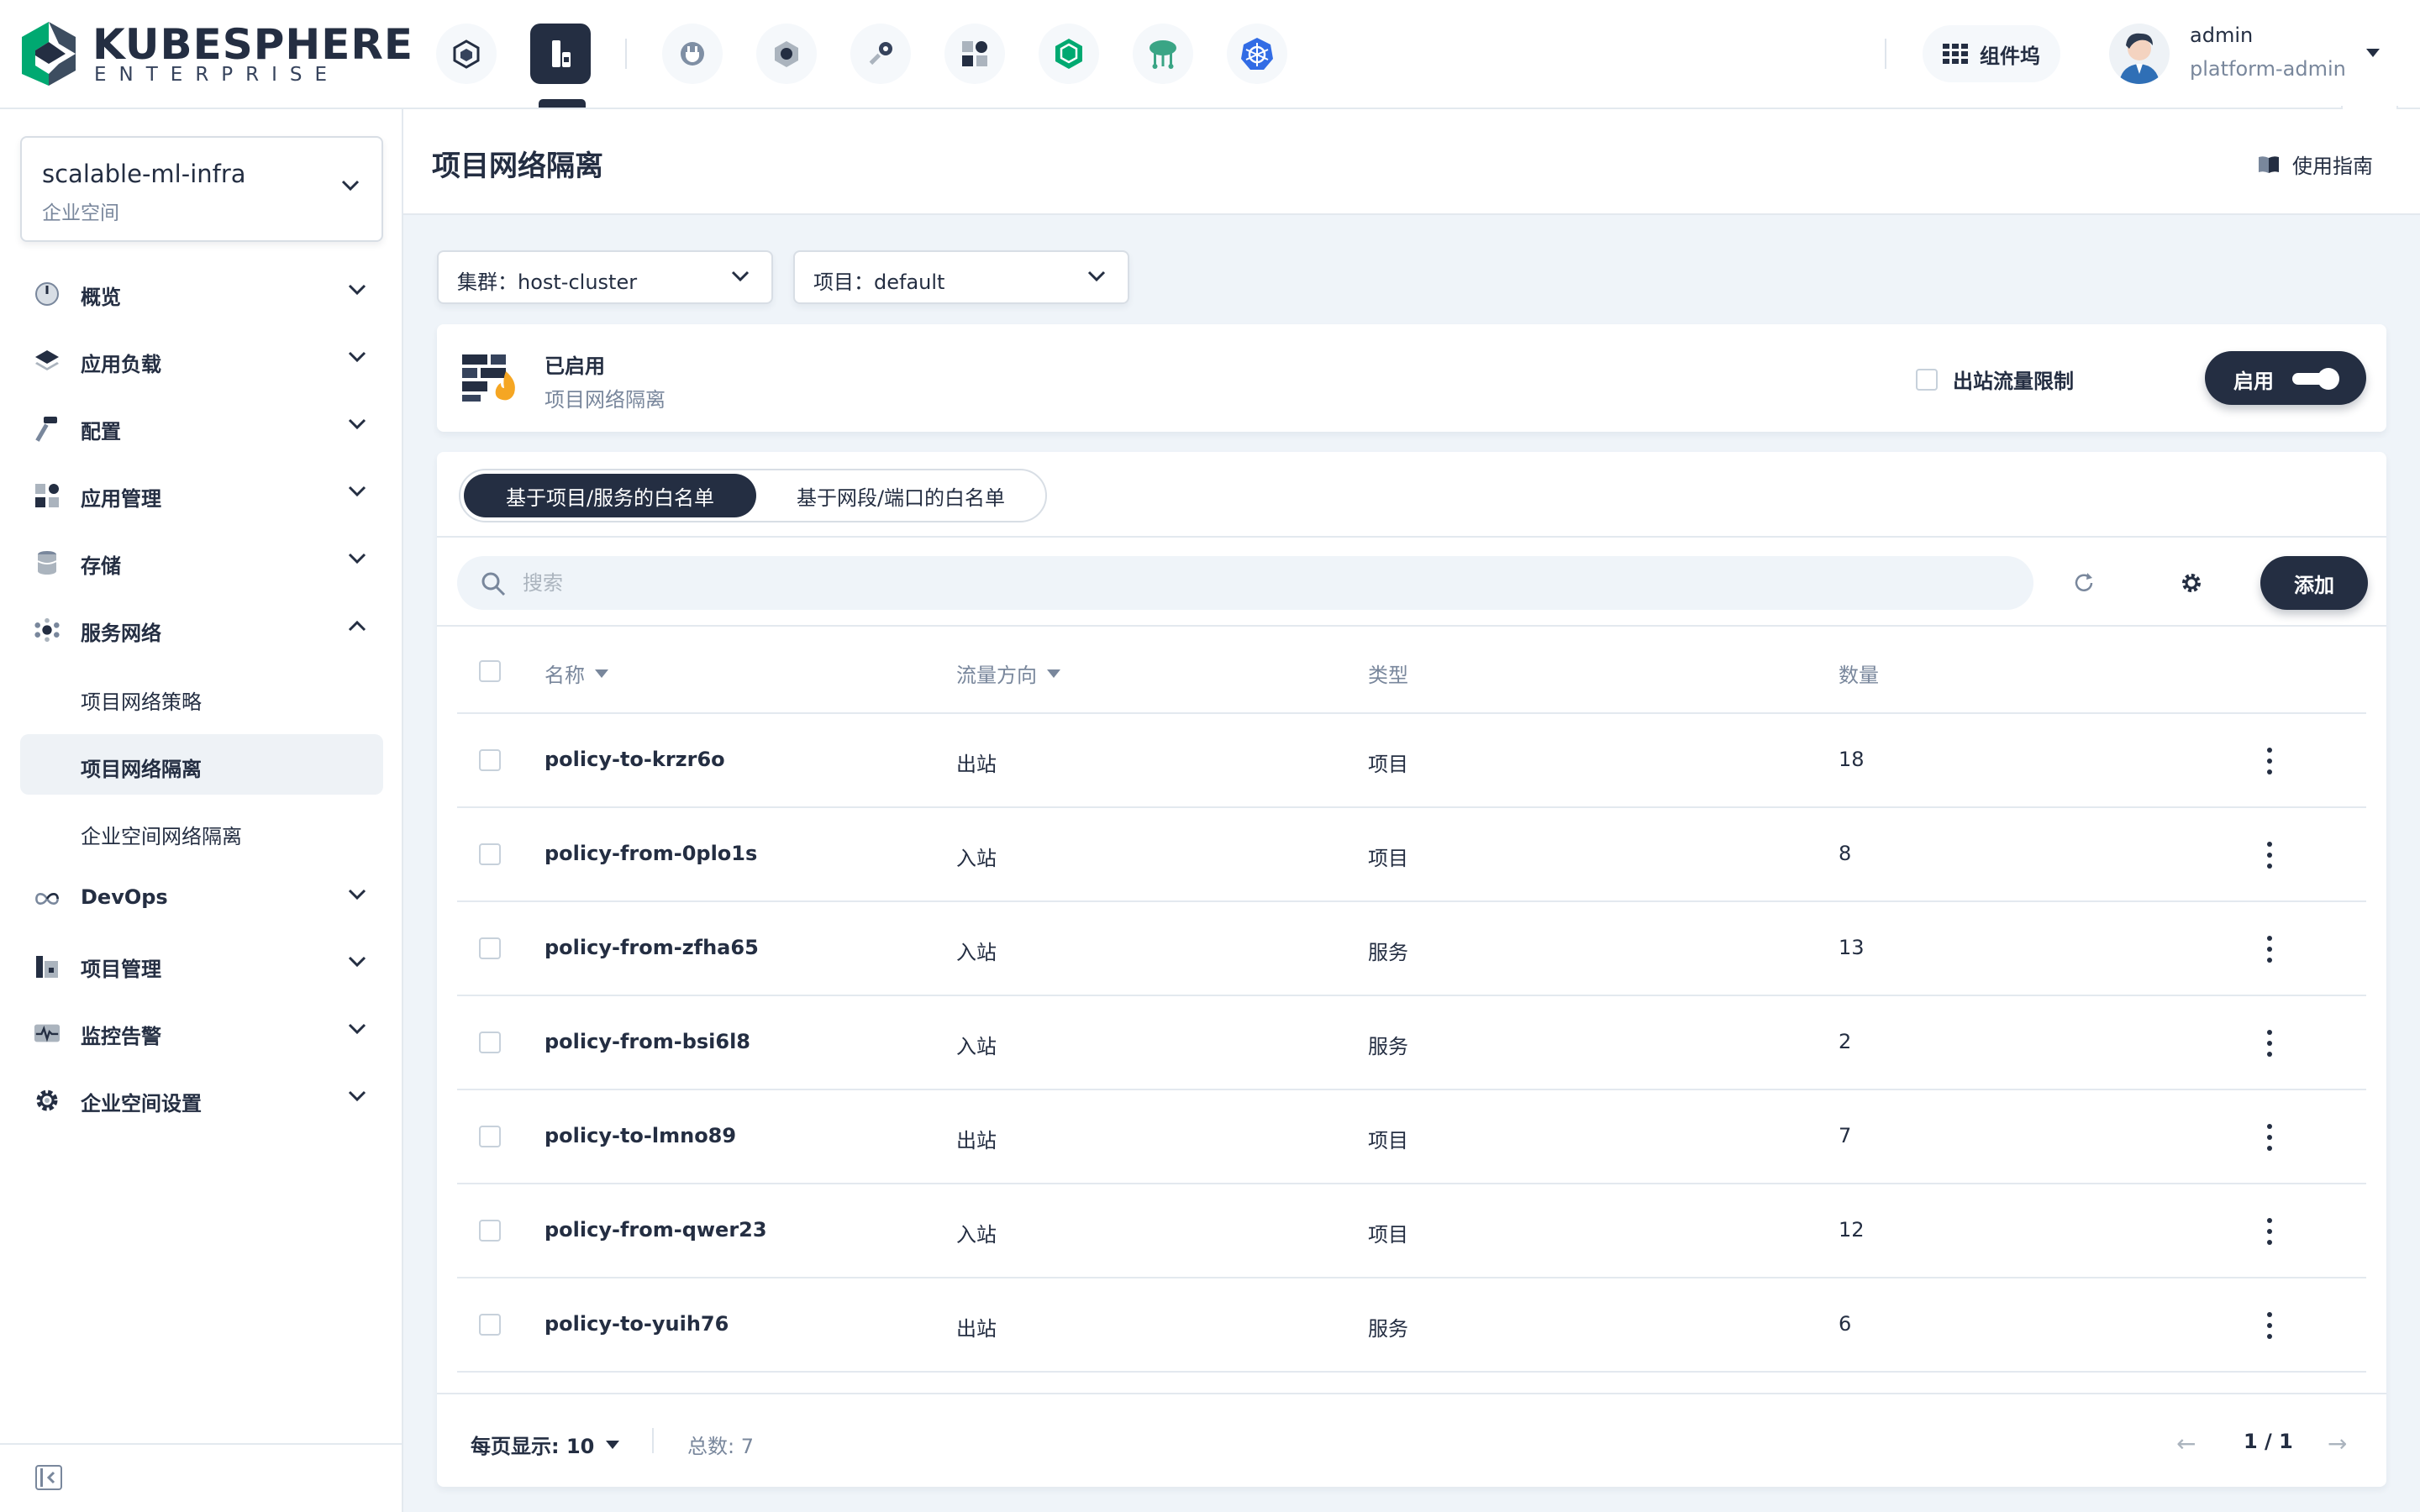 The width and height of the screenshot is (2420, 1512). Describe the element at coordinates (2285, 378) in the screenshot. I see `enable-toggle-button: 启用` at that location.